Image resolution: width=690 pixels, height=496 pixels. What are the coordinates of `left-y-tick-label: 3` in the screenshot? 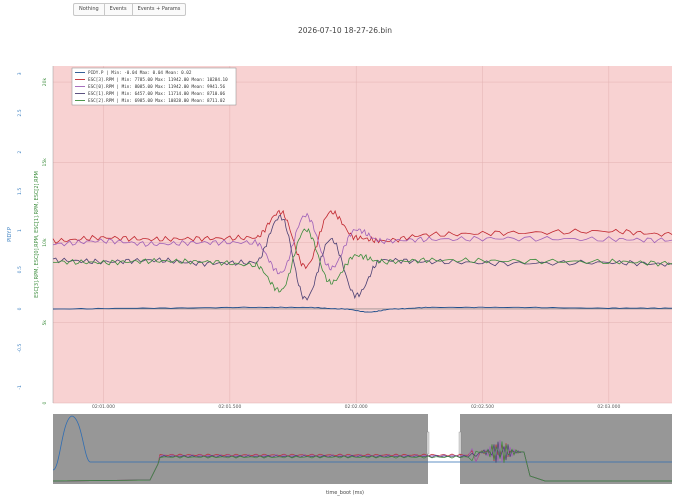 It's located at (20, 73).